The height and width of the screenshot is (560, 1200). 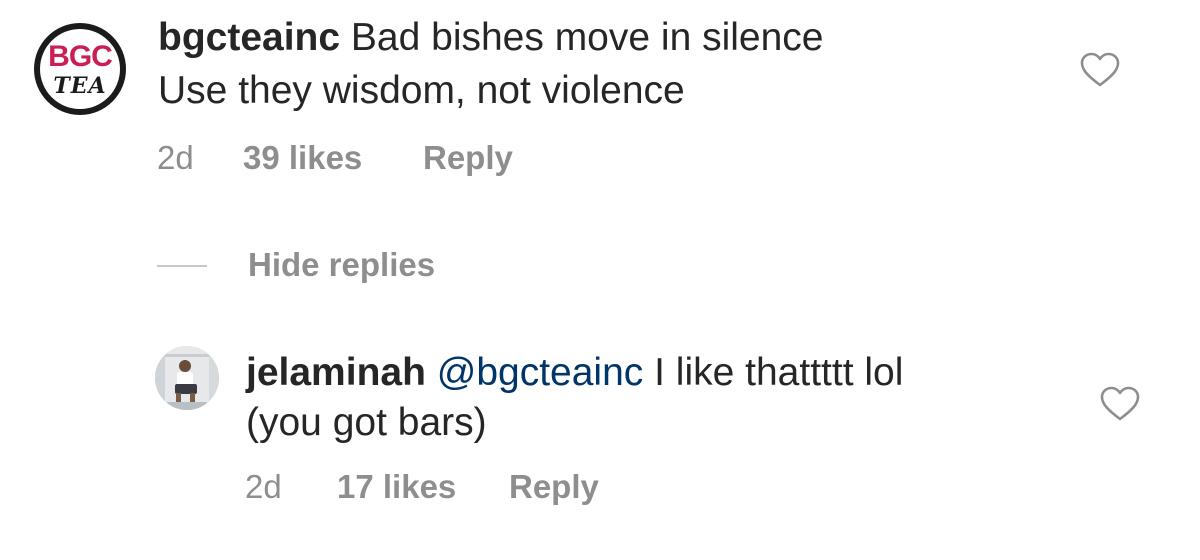 What do you see at coordinates (336, 372) in the screenshot?
I see `reply-username: jelaminah` at bounding box center [336, 372].